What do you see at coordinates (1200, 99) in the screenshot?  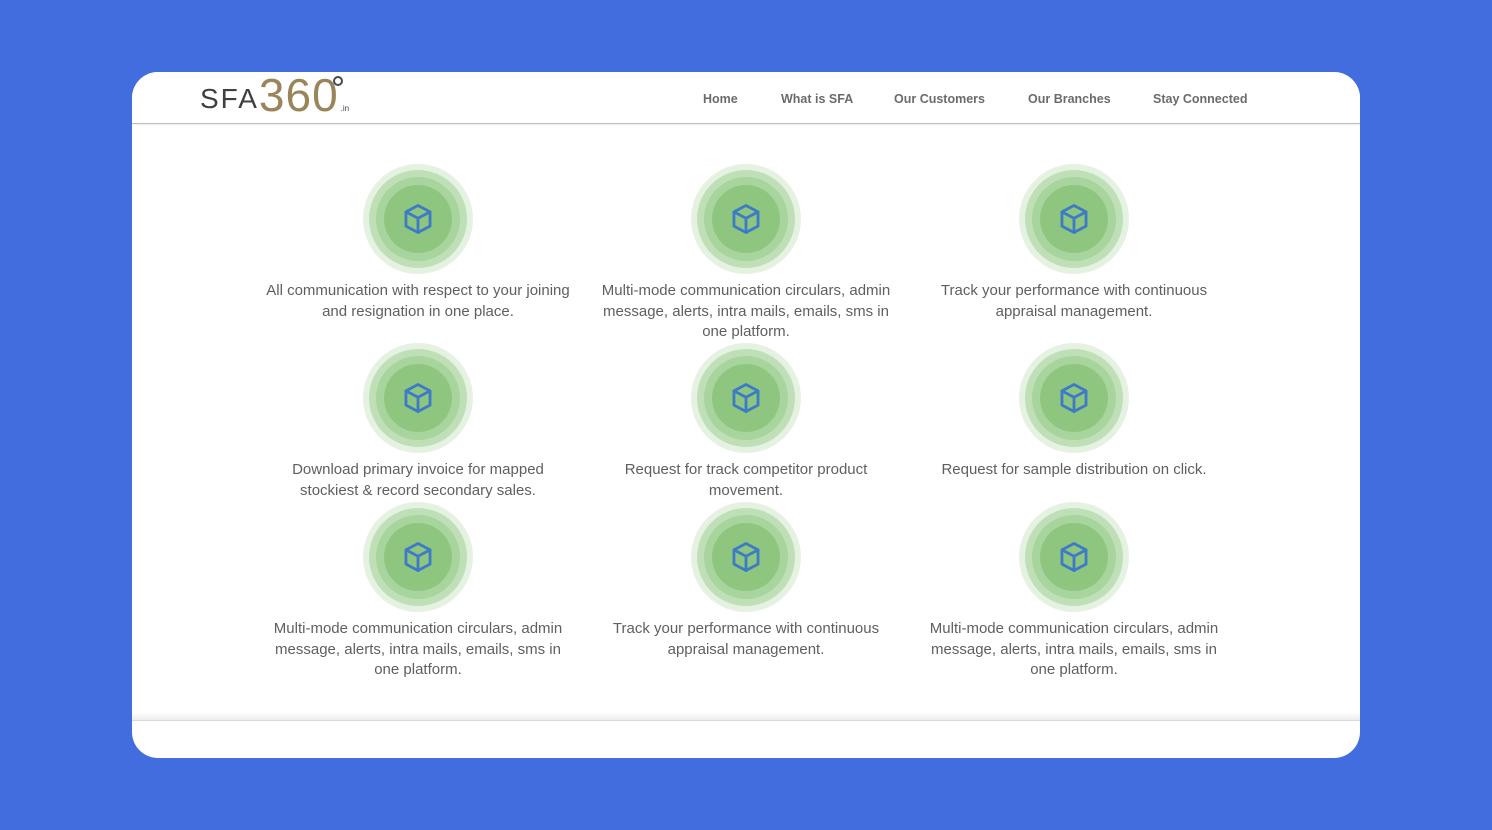 I see `nav-stay-connected: Stay Connected` at bounding box center [1200, 99].